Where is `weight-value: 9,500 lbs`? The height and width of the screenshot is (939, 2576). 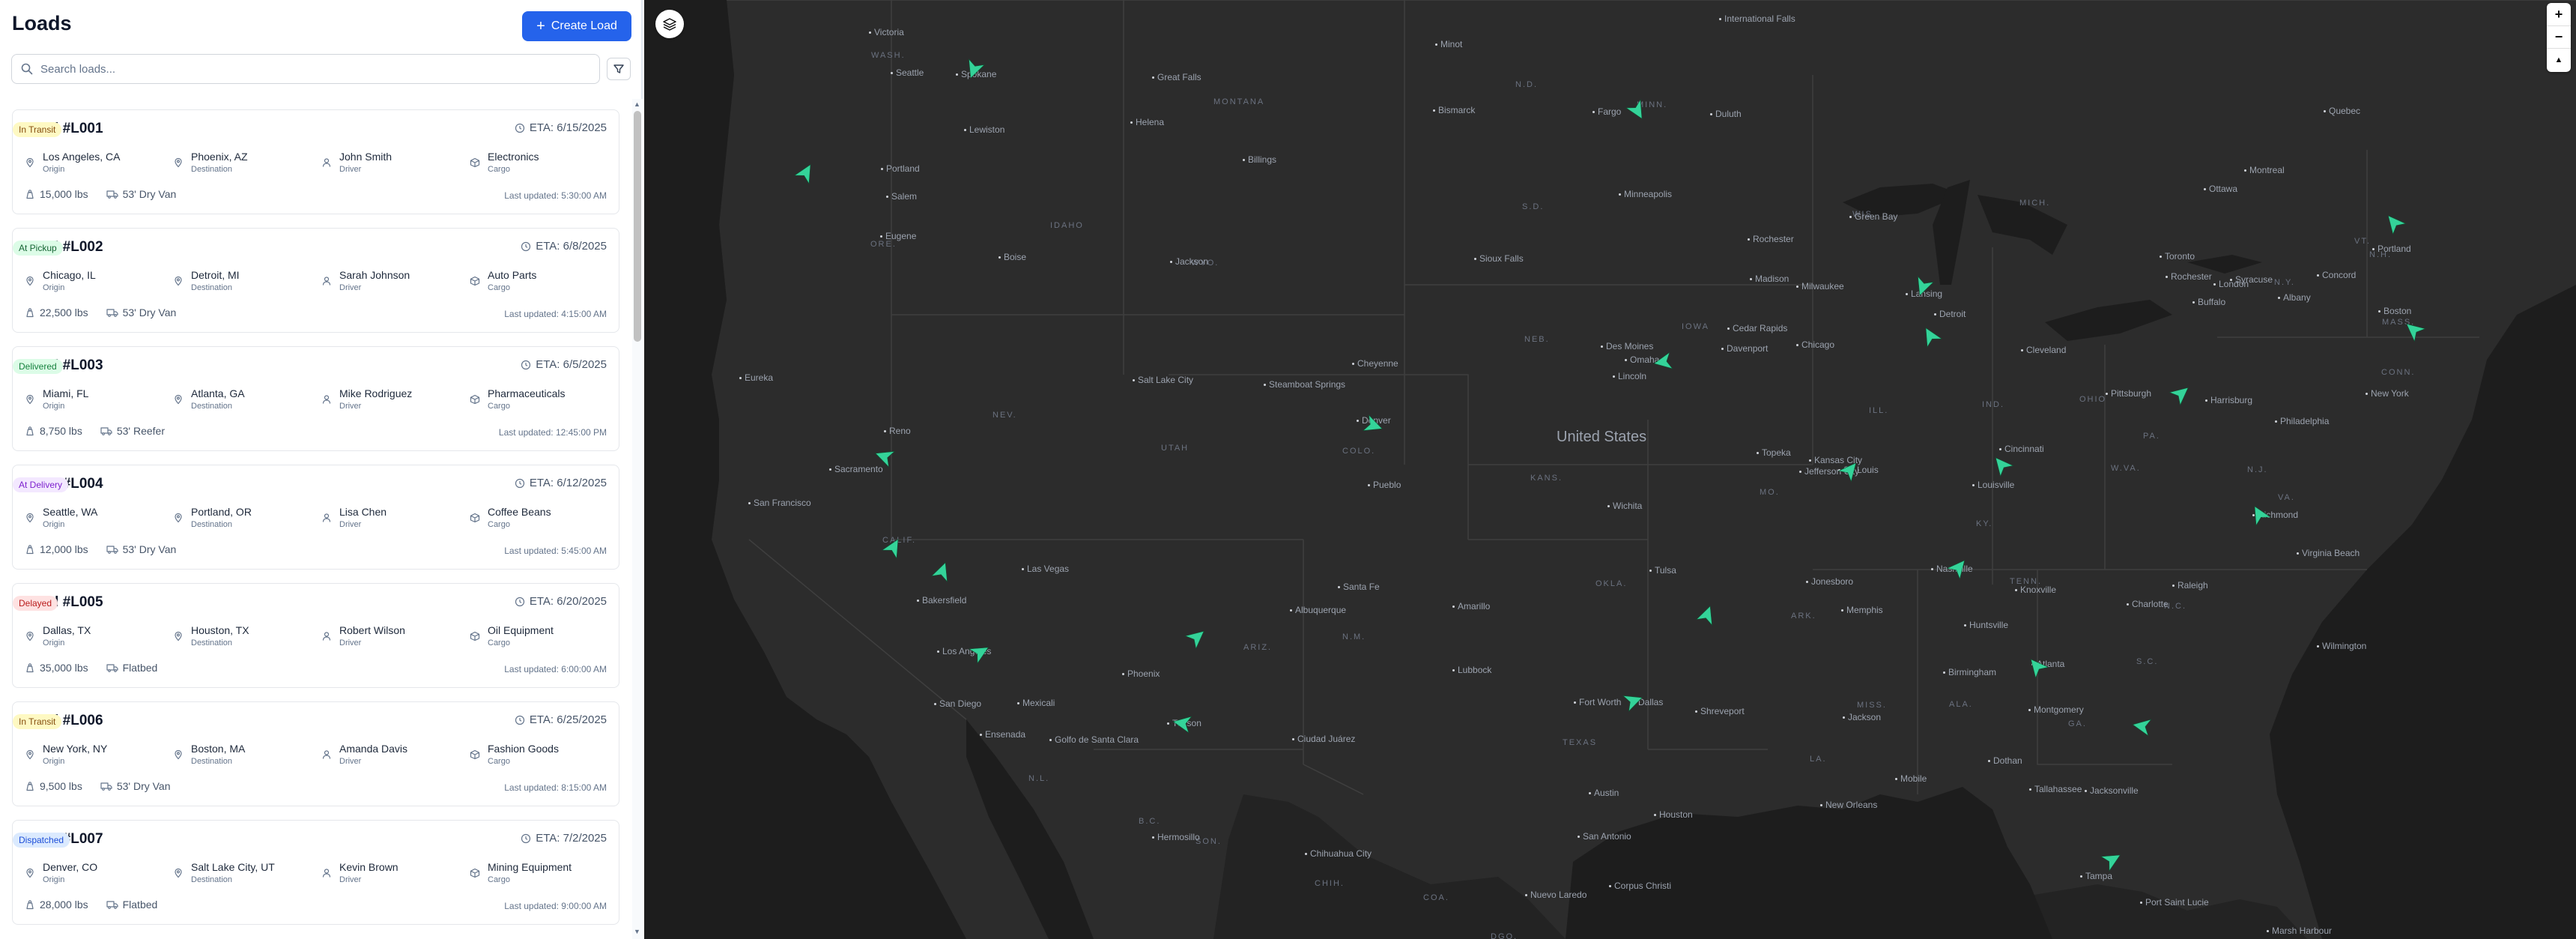
weight-value: 9,500 lbs is located at coordinates (61, 786).